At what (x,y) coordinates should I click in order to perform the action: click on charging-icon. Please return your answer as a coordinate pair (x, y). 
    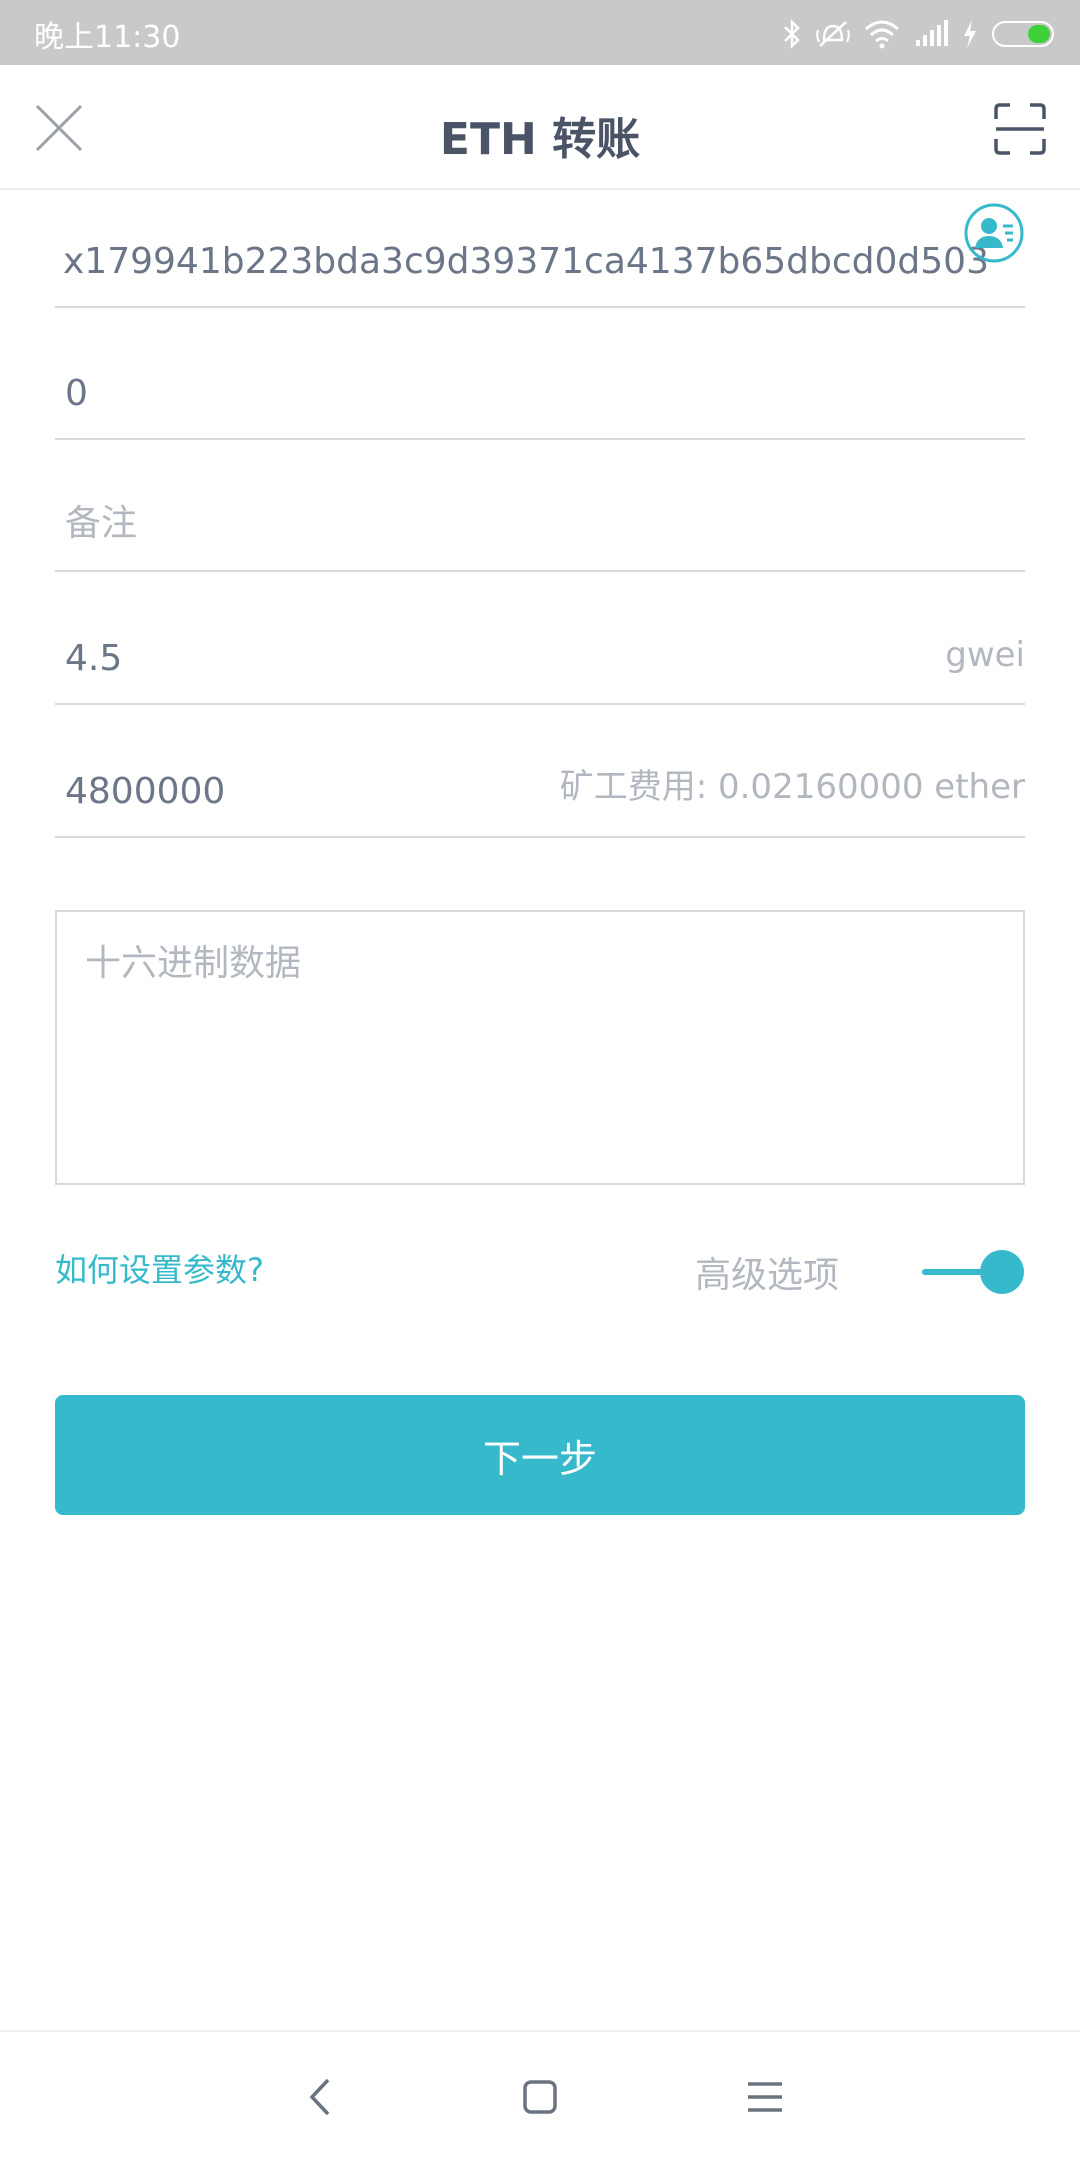
    Looking at the image, I should click on (970, 34).